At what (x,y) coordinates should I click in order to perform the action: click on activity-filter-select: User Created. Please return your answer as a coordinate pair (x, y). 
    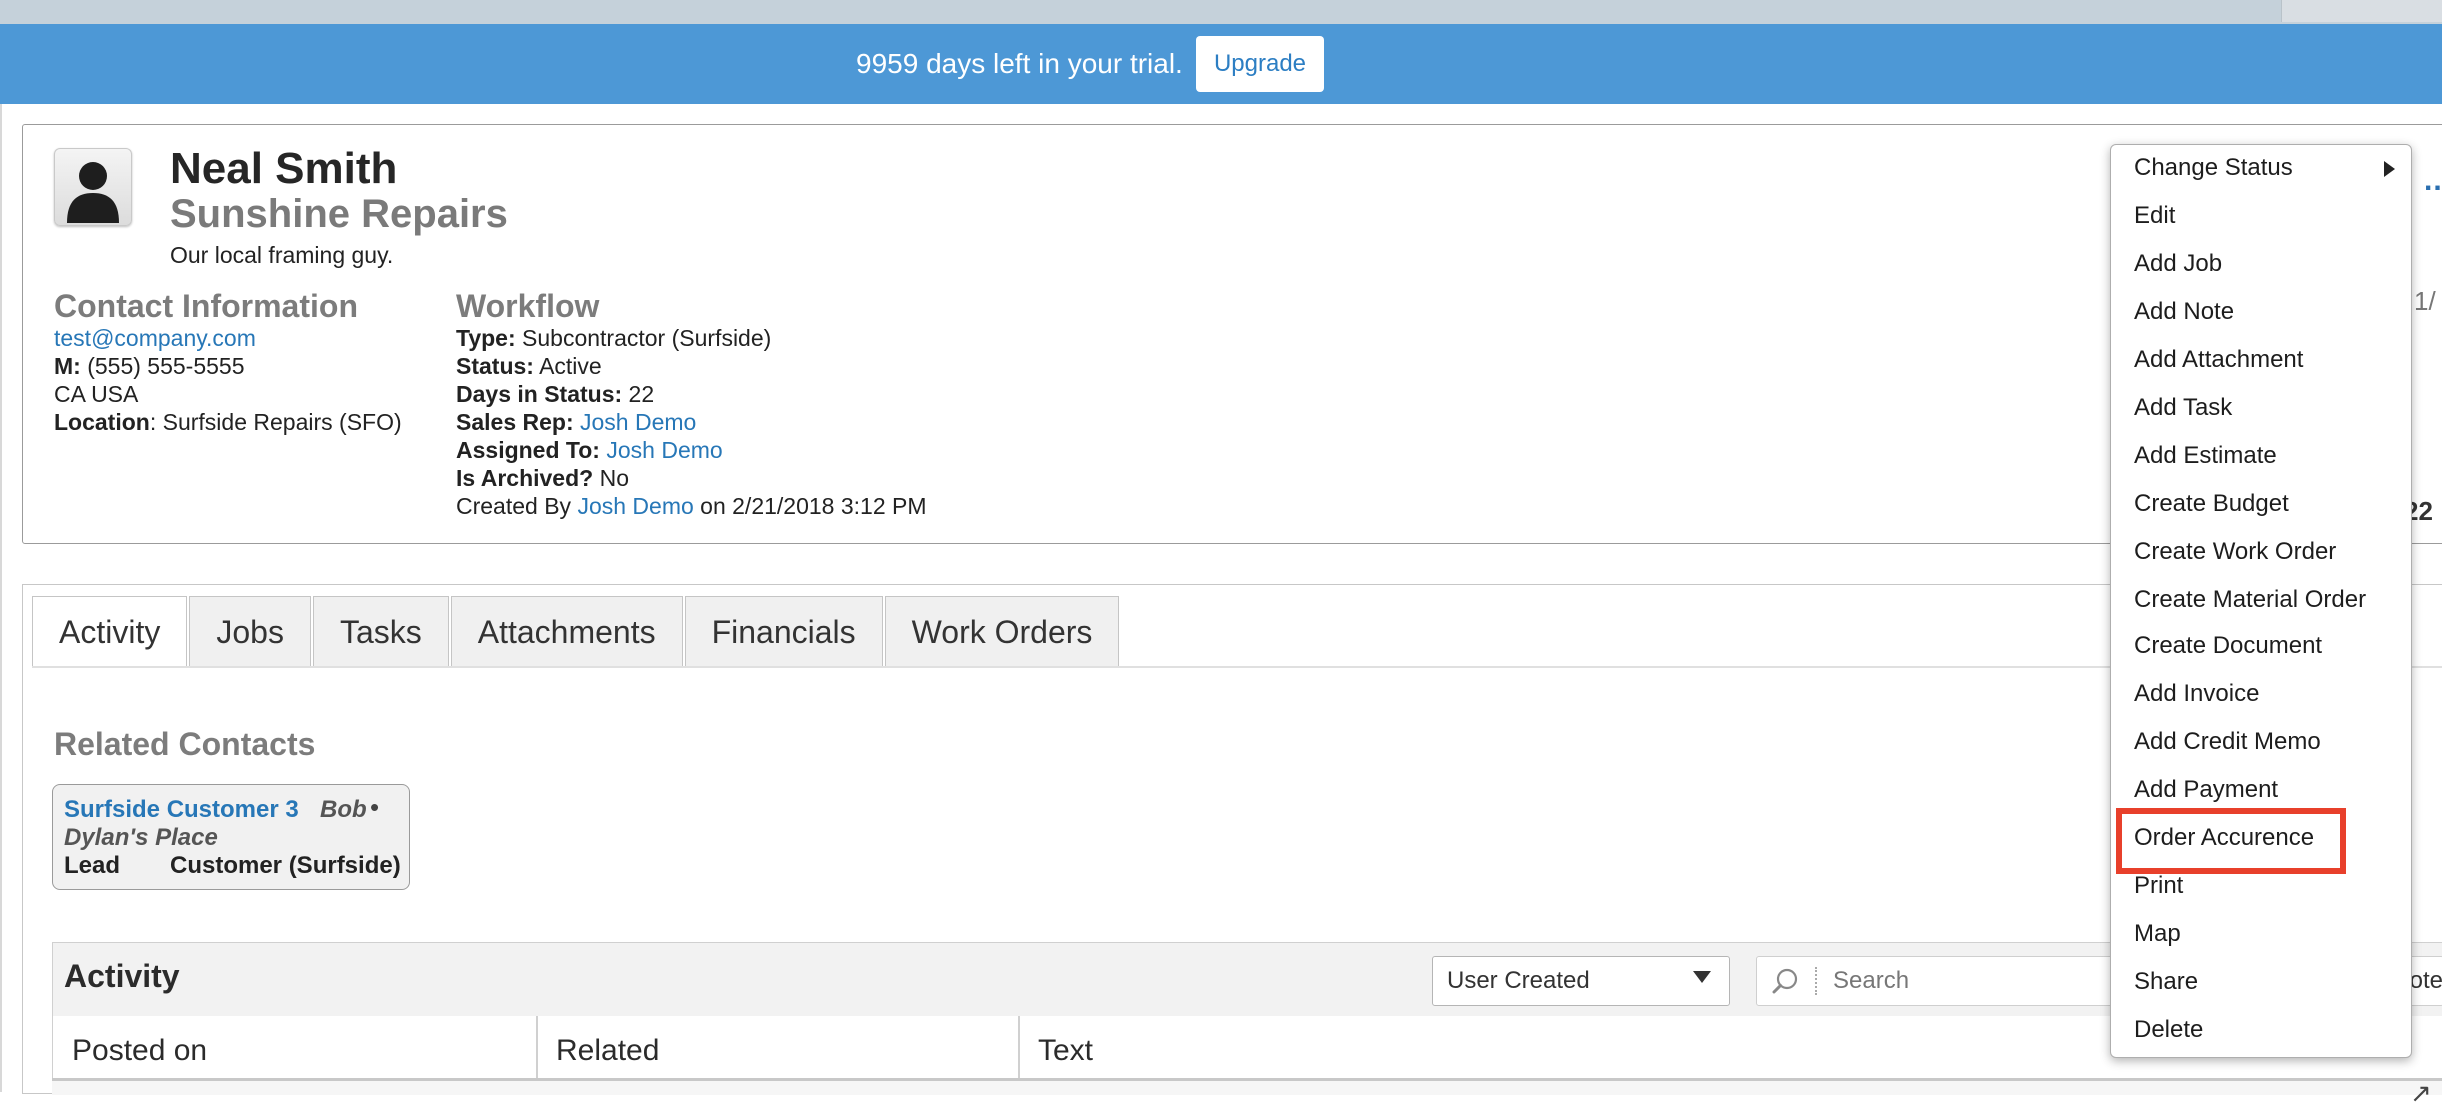
    Looking at the image, I should click on (1581, 981).